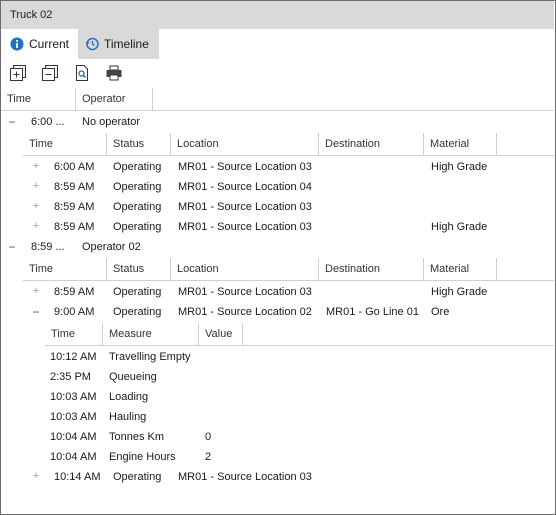 The height and width of the screenshot is (515, 556). What do you see at coordinates (208, 437) in the screenshot?
I see `detail-value: 0` at bounding box center [208, 437].